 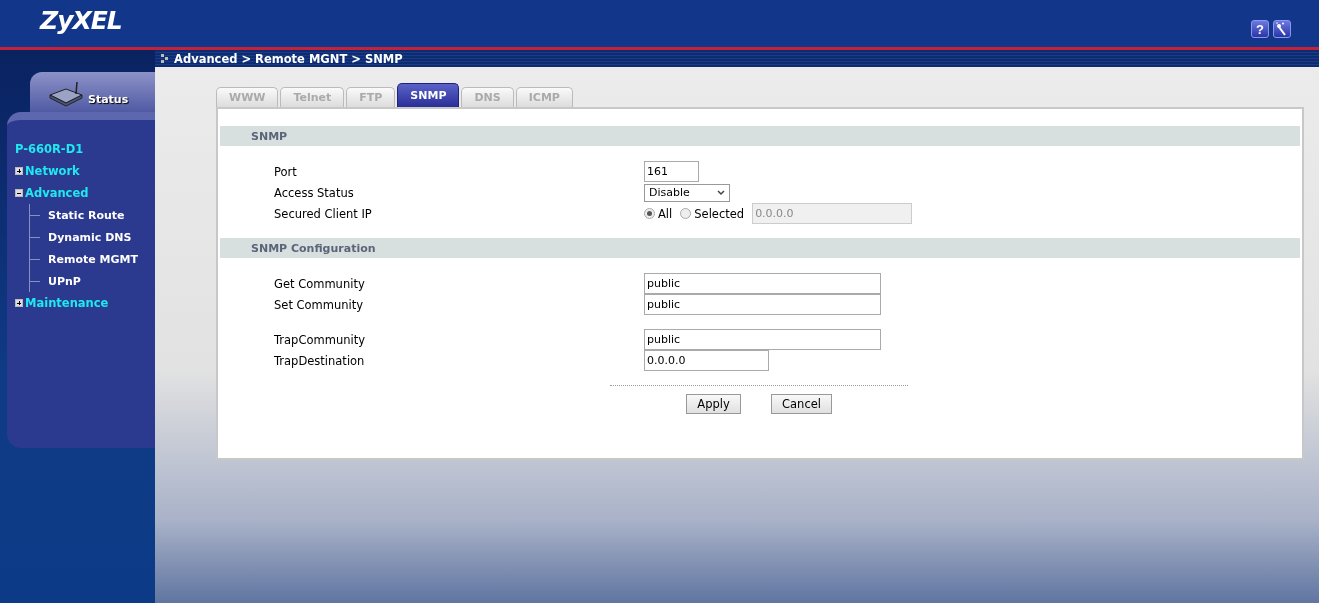 I want to click on nav-item: Advanced, so click(x=57, y=193).